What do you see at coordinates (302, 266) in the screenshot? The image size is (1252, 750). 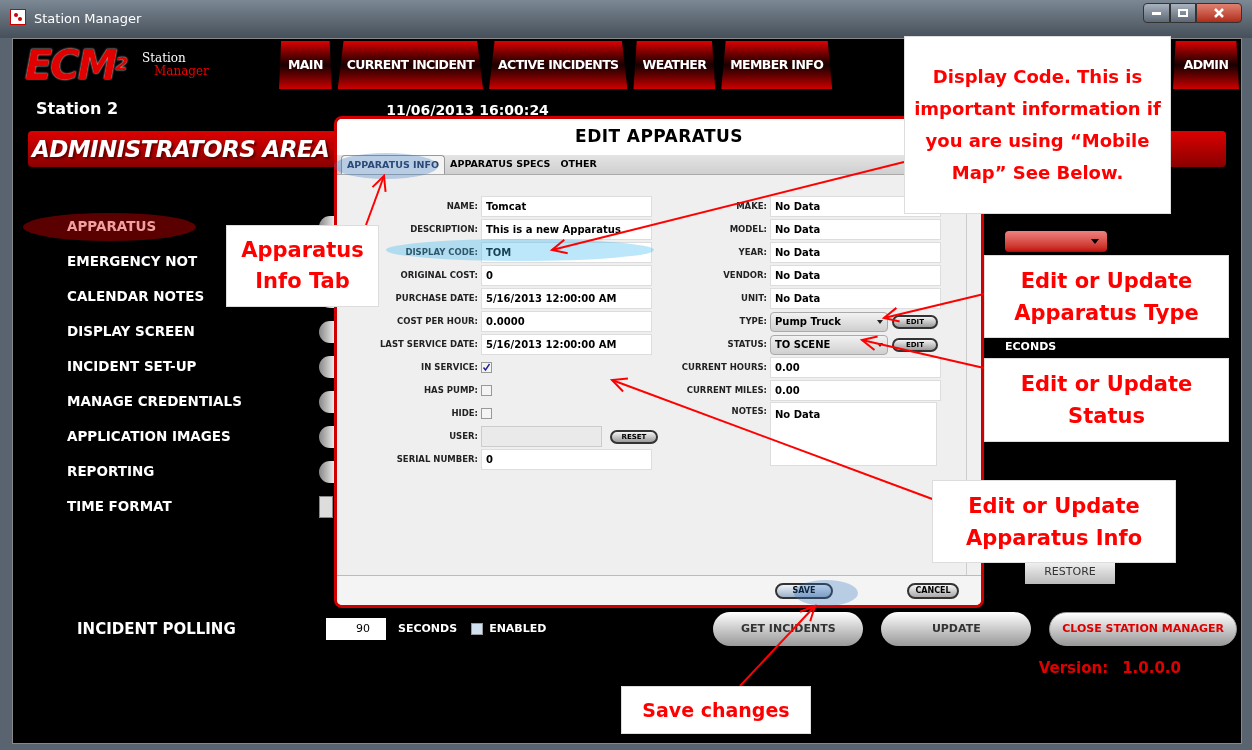 I see `callout-tooltip: Apparatus Info Tab` at bounding box center [302, 266].